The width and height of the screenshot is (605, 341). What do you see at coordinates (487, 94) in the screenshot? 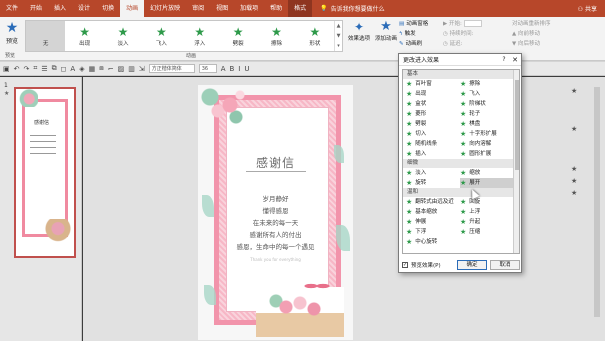
I see `effect-item: ★ 飞入` at bounding box center [487, 94].